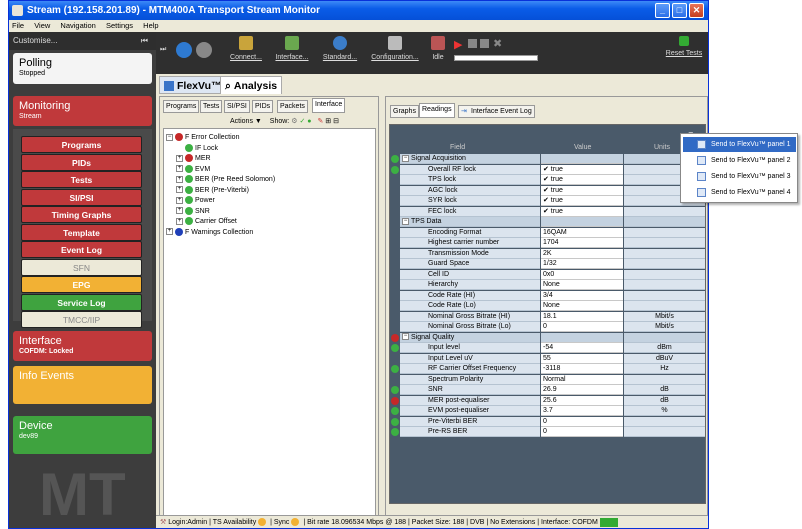 This screenshot has height=529, width=802. Describe the element at coordinates (144, 41) in the screenshot. I see `collapse-icon: ⏮` at that location.